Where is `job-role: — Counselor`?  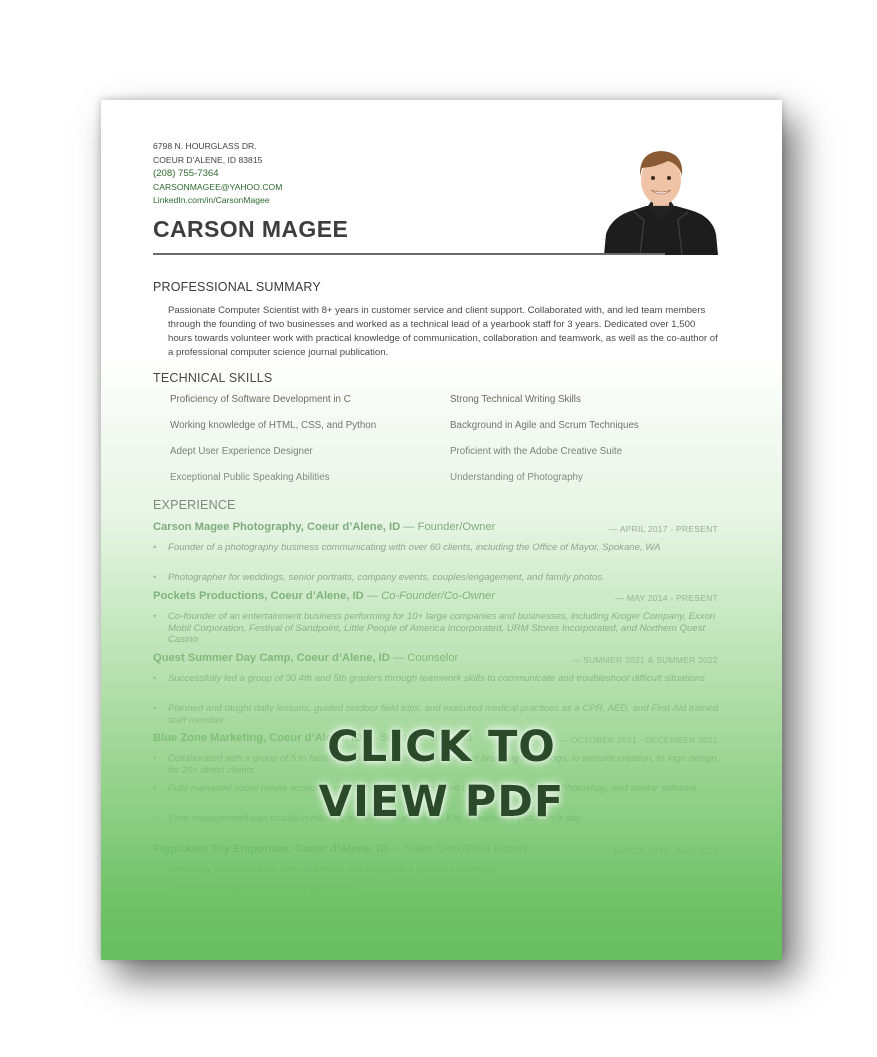 job-role: — Counselor is located at coordinates (424, 658).